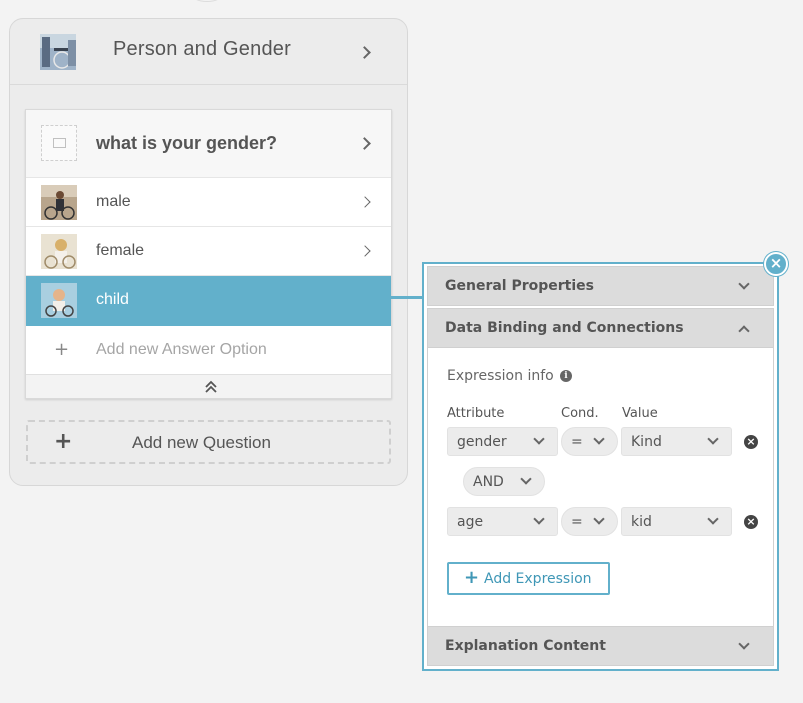 This screenshot has height=703, width=803. What do you see at coordinates (640, 413) in the screenshot?
I see `value-column-label: Value` at bounding box center [640, 413].